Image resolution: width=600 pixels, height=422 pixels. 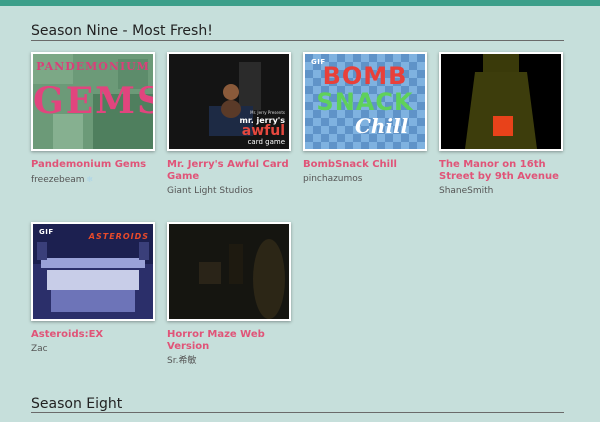 I want to click on game-card-horror-maze: Horror Maze Web Version Sr.希敏, so click(x=229, y=294).